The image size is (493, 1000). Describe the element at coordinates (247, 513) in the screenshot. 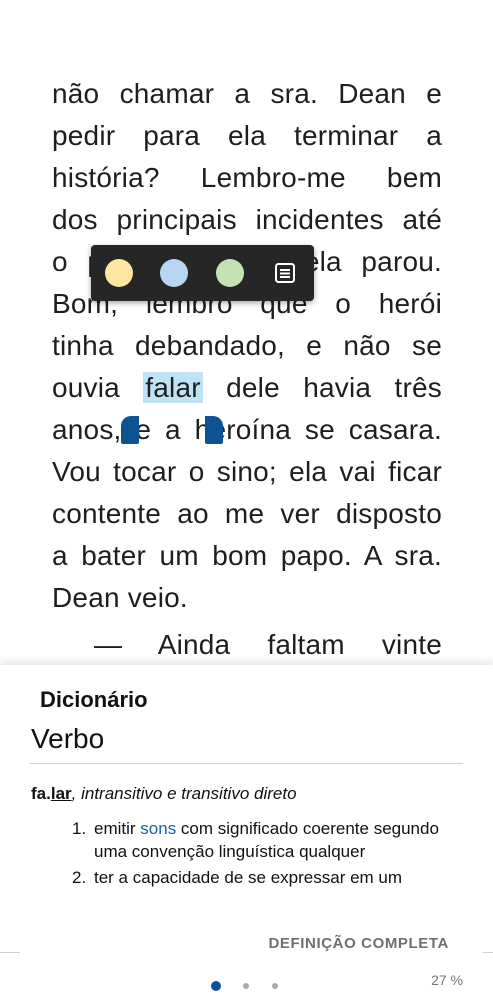

I see `text-line: contente ao me ver disposto` at that location.